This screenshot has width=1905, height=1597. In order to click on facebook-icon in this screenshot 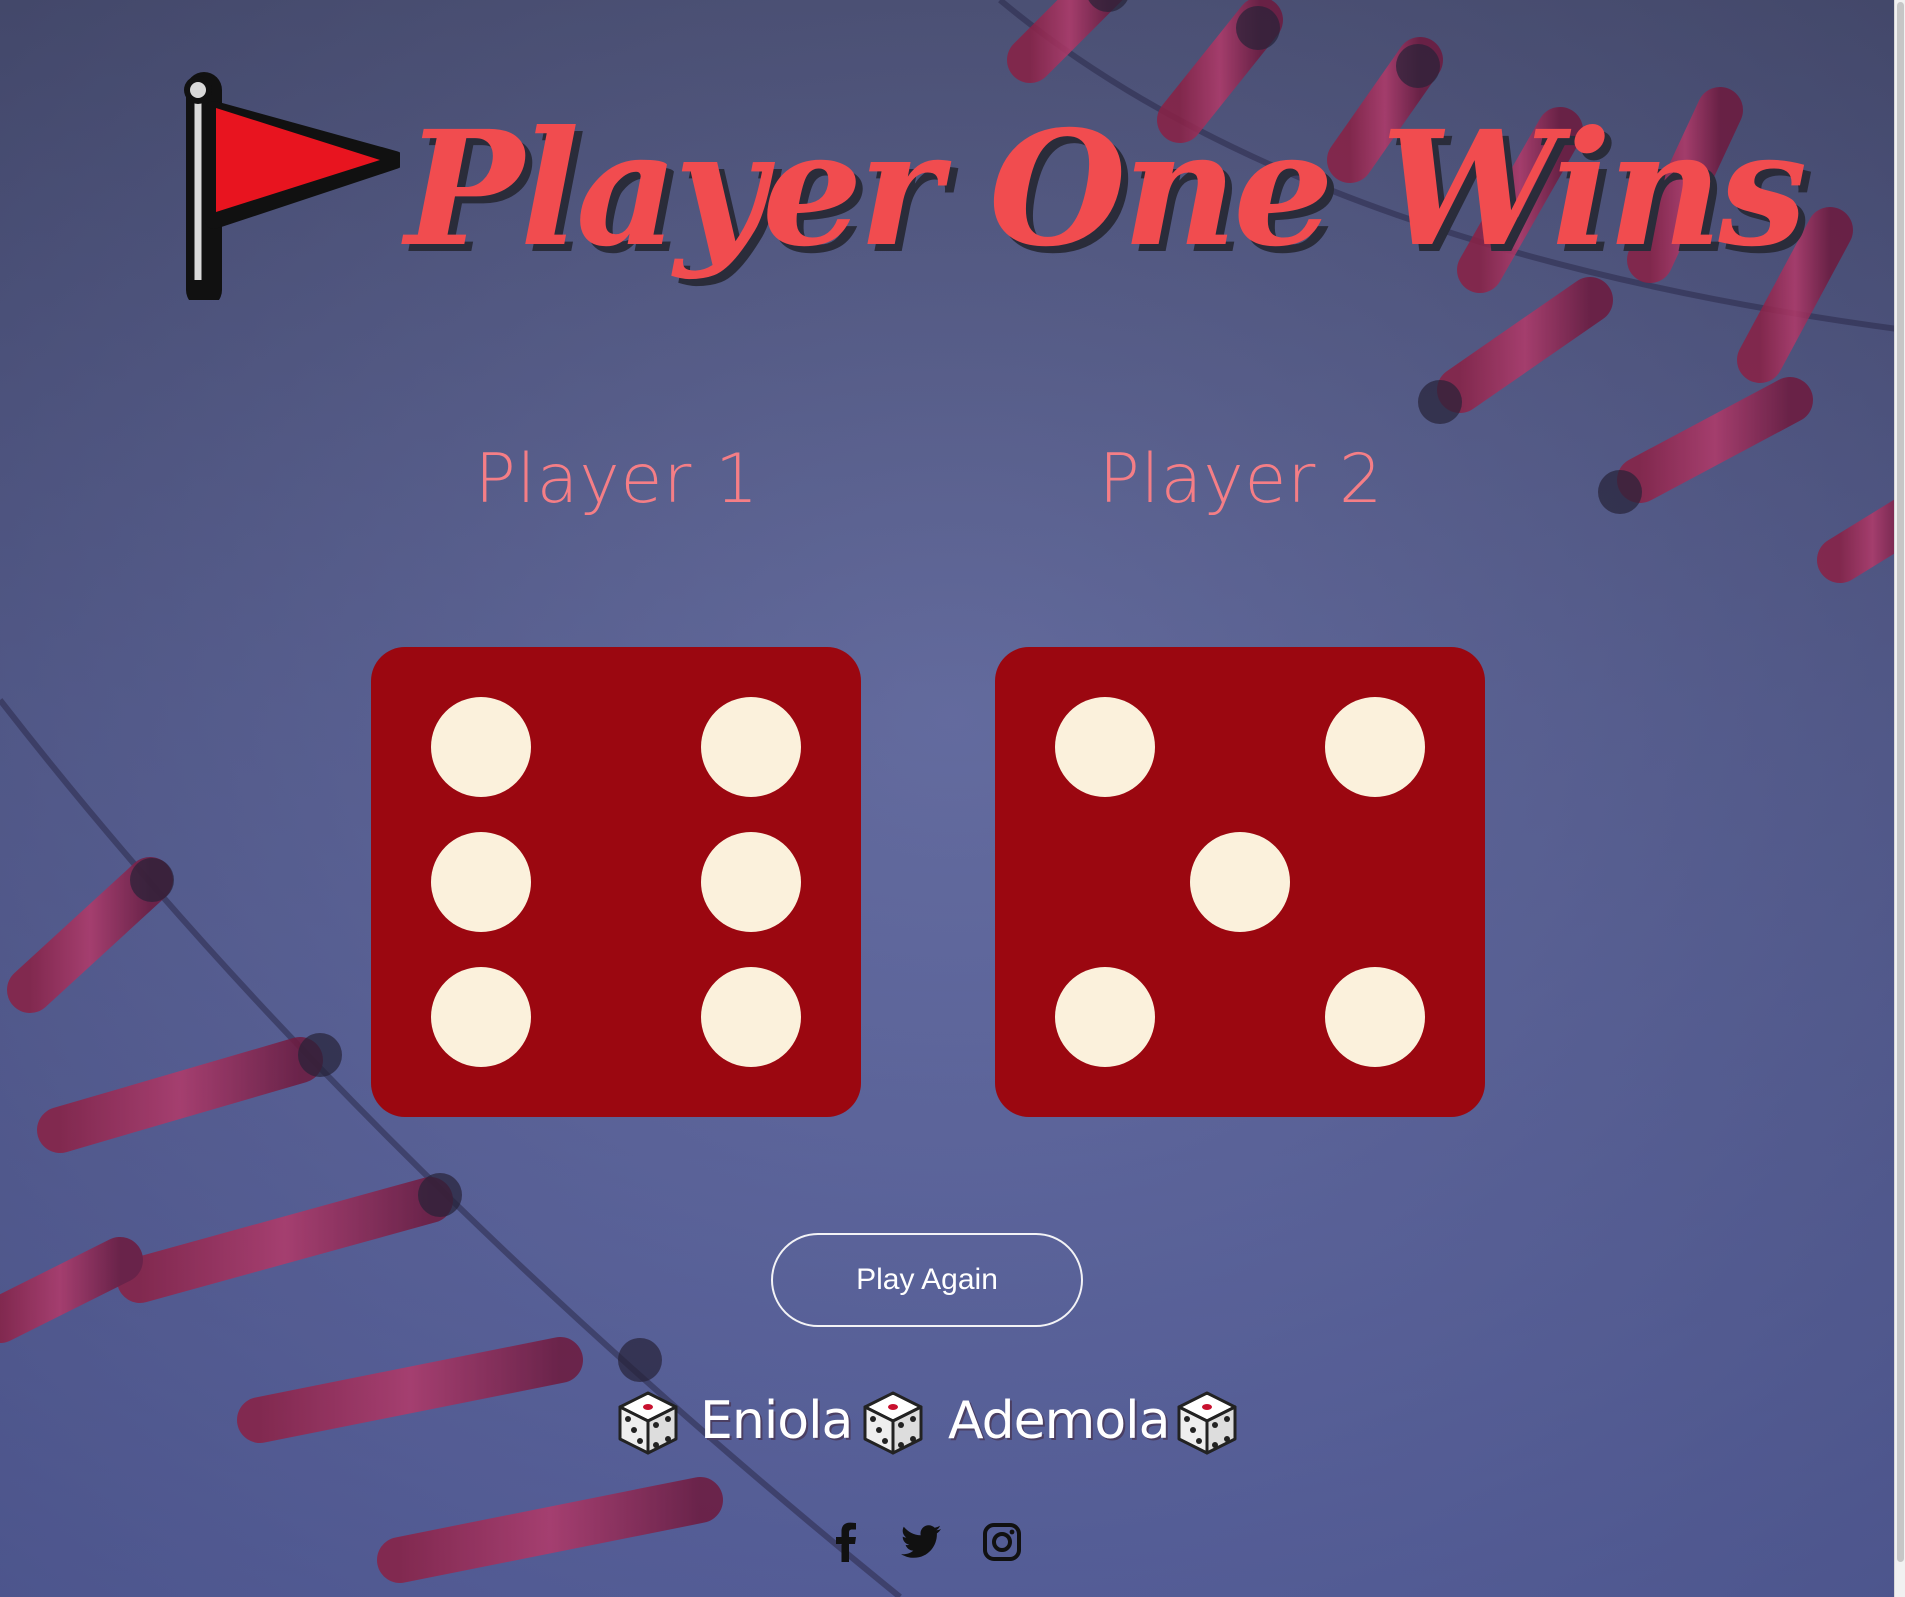, I will do `click(846, 1542)`.